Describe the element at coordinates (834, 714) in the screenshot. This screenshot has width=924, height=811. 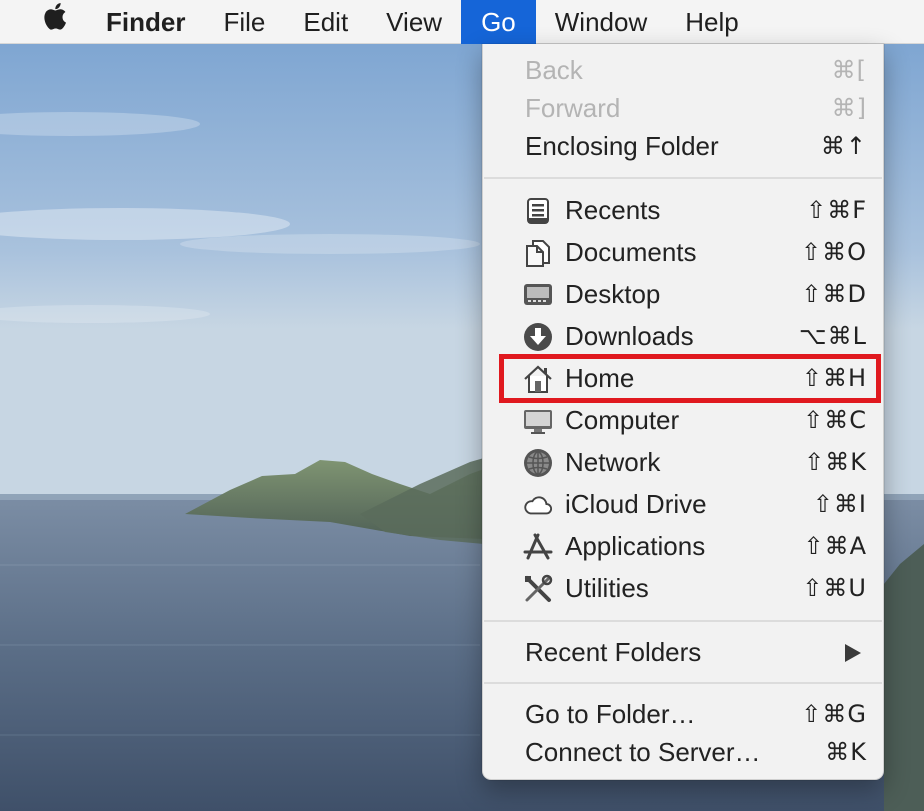
I see `menu-item-shortcut: ⇧⌘G` at that location.